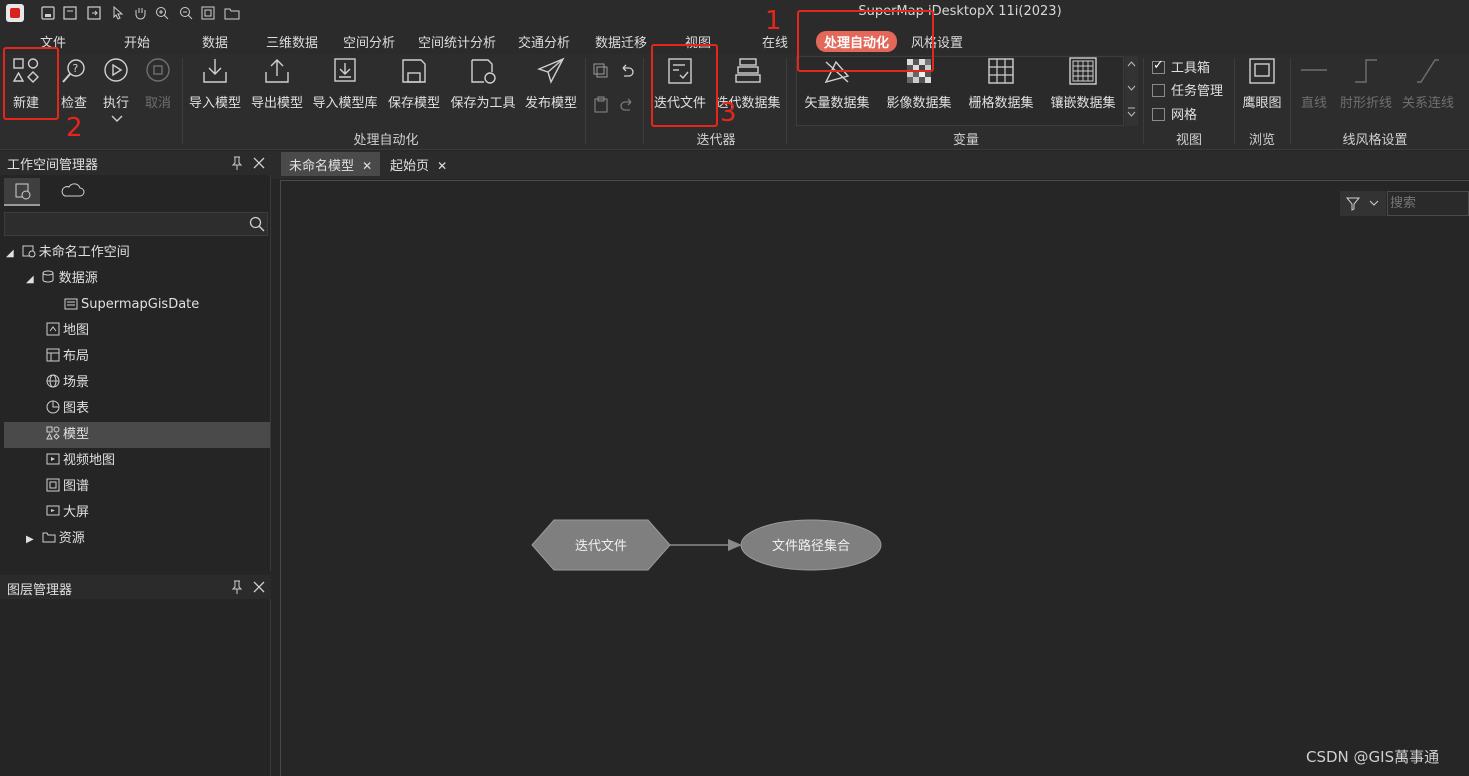  I want to click on tree-item-map: 地图, so click(67, 331).